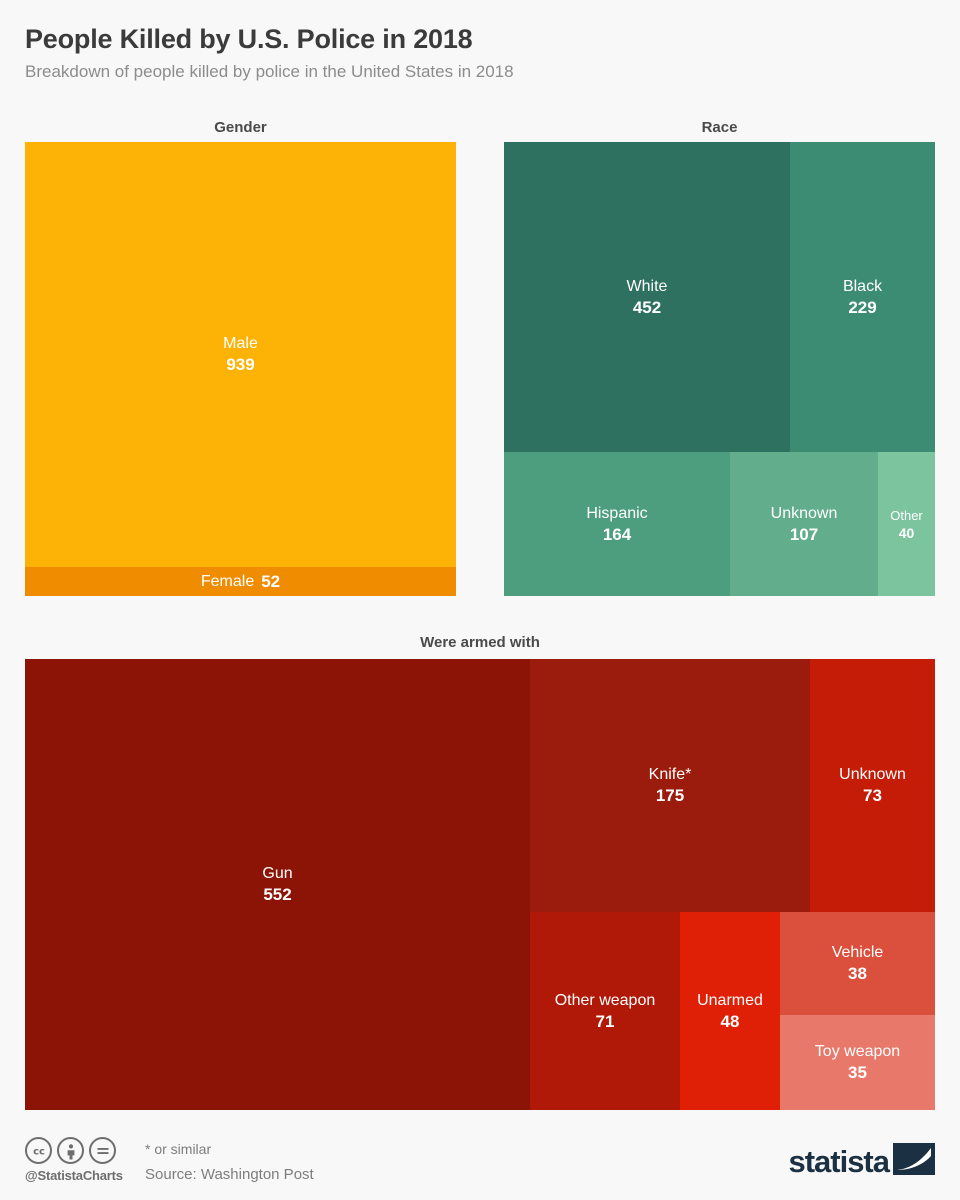 The width and height of the screenshot is (960, 1200). Describe the element at coordinates (862, 286) in the screenshot. I see `cell-label: Black` at that location.